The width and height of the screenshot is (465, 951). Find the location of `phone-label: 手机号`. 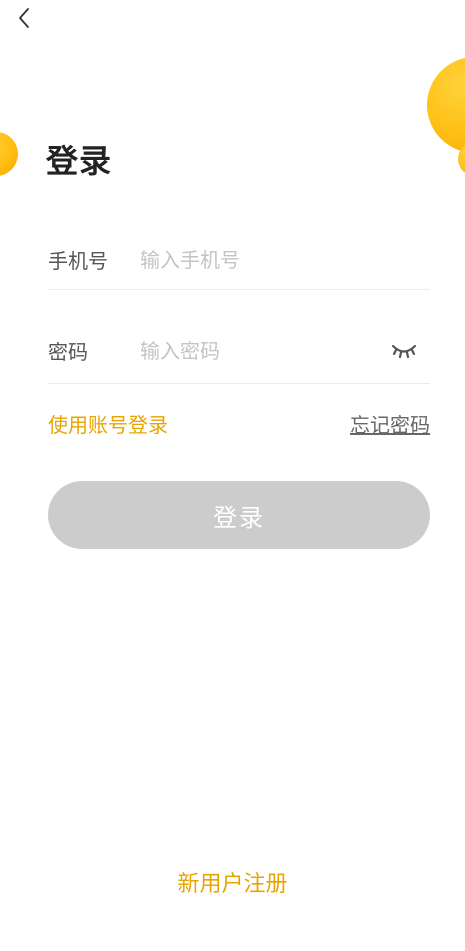

phone-label: 手机号 is located at coordinates (78, 261).